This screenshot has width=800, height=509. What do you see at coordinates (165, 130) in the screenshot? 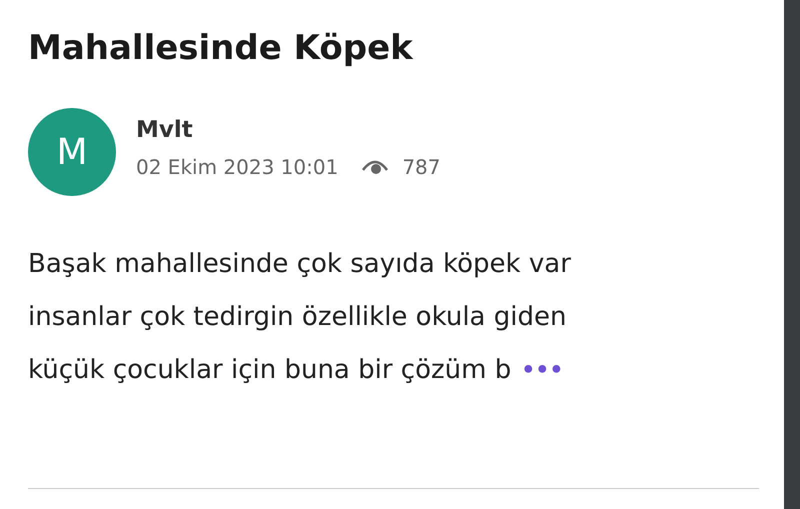
I see `author-name: Mvlt` at bounding box center [165, 130].